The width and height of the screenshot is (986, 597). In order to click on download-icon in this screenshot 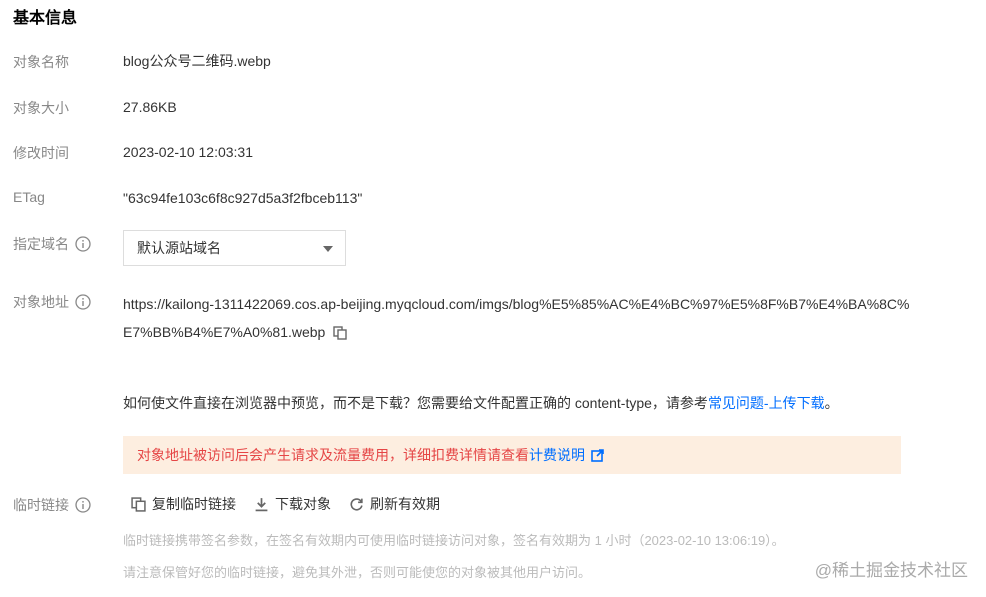, I will do `click(261, 504)`.